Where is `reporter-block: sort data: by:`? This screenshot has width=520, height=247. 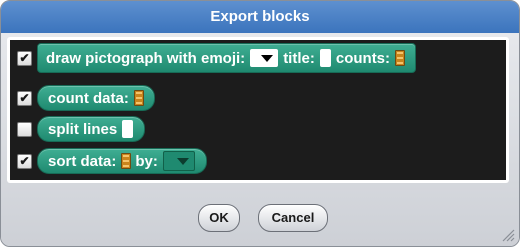 reporter-block: sort data: by: is located at coordinates (122, 161).